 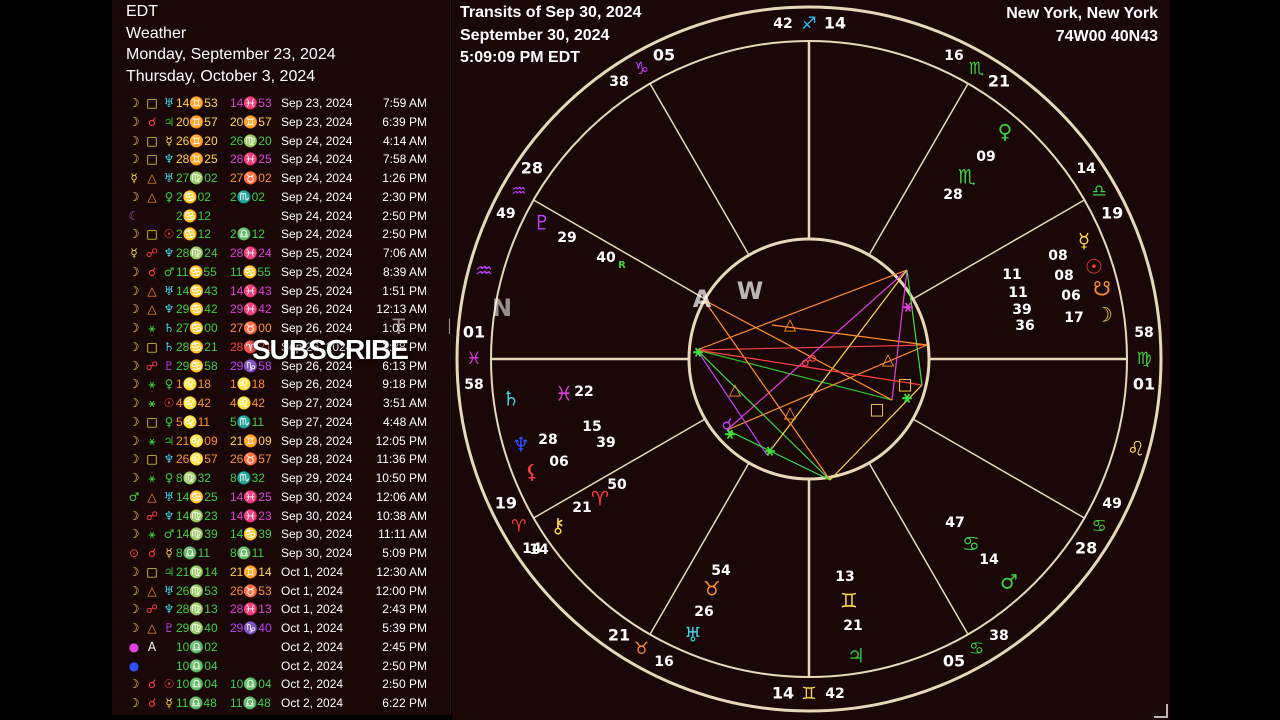 What do you see at coordinates (281, 441) in the screenshot?
I see `aspect-row: ☽ ⚹ ♃ 21♌09 21♊09 Sep 28, 2024 12:05 PM` at bounding box center [281, 441].